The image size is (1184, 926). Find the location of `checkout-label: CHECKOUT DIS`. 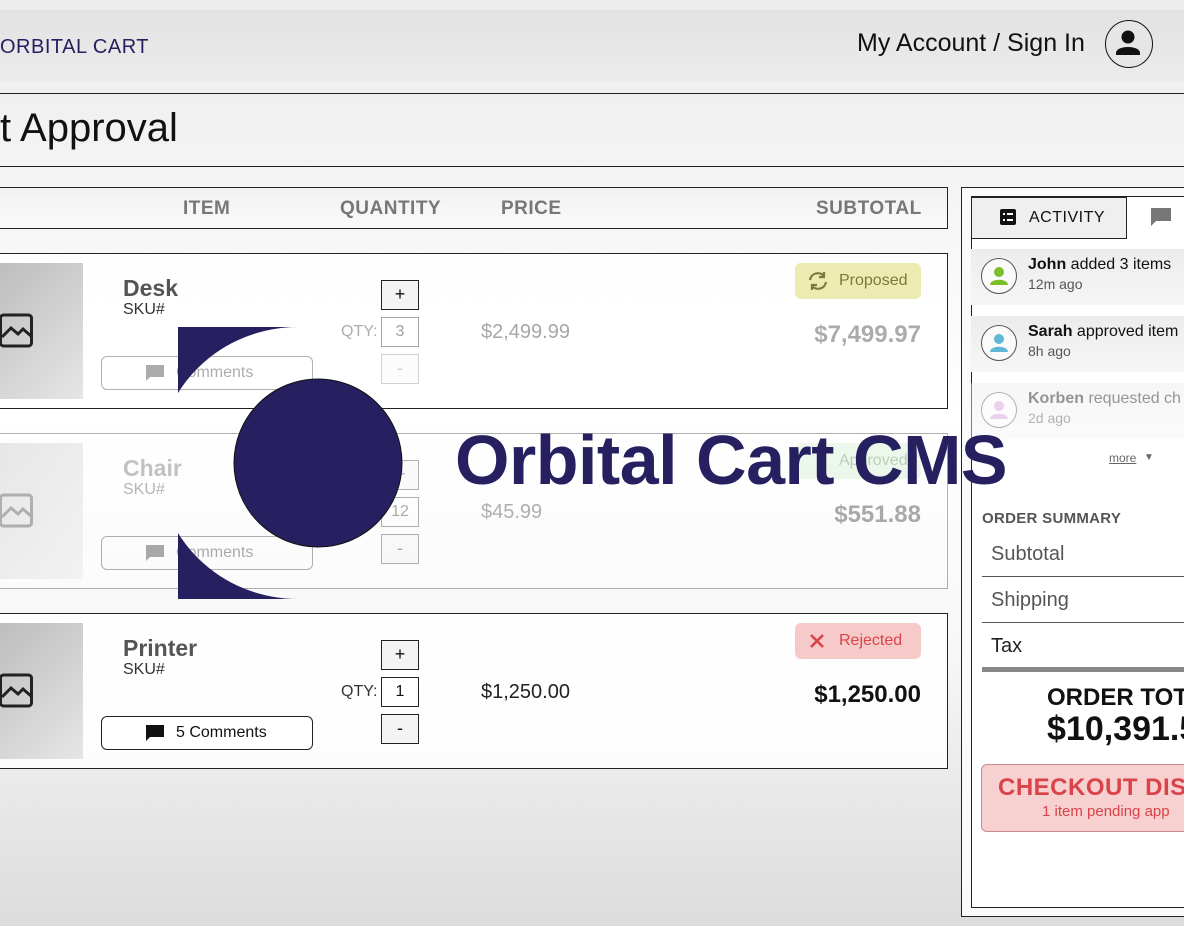

checkout-label: CHECKOUT DIS is located at coordinates (1091, 787).